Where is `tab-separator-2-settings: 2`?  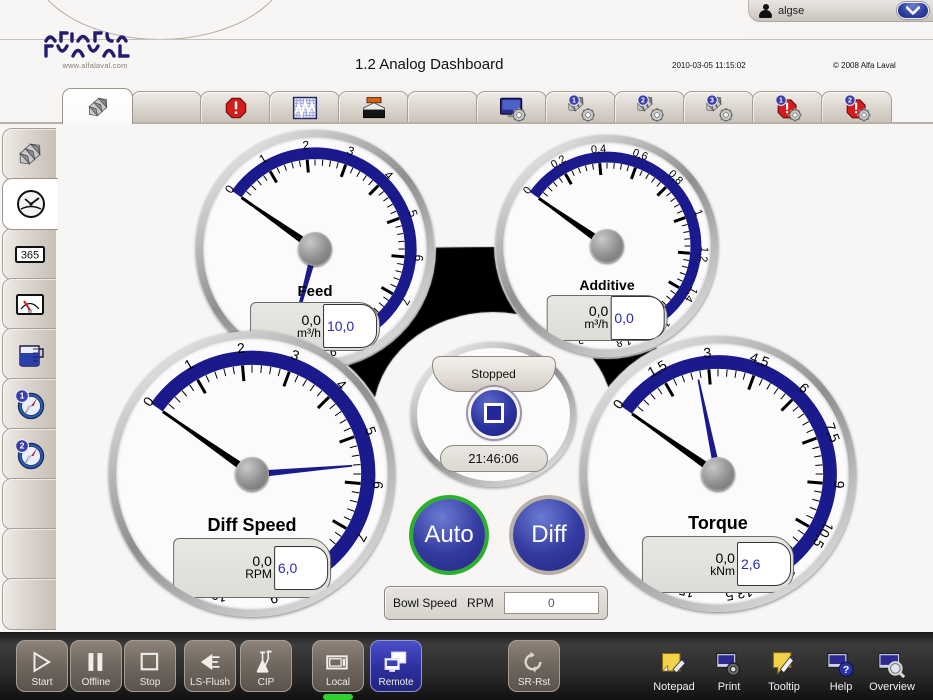
tab-separator-2-settings: 2 is located at coordinates (649, 107).